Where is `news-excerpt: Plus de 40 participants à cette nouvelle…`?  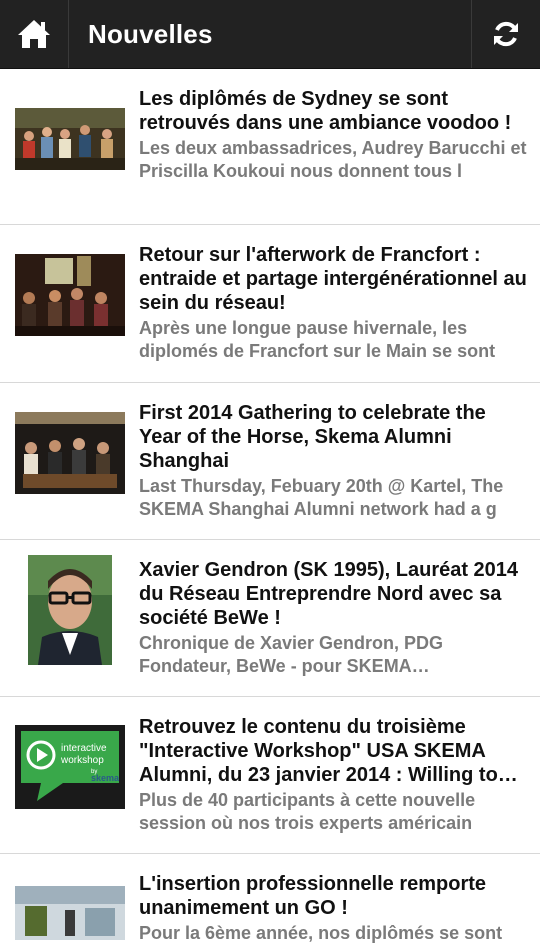
news-excerpt: Plus de 40 participants à cette nouvelle… is located at coordinates (307, 811).